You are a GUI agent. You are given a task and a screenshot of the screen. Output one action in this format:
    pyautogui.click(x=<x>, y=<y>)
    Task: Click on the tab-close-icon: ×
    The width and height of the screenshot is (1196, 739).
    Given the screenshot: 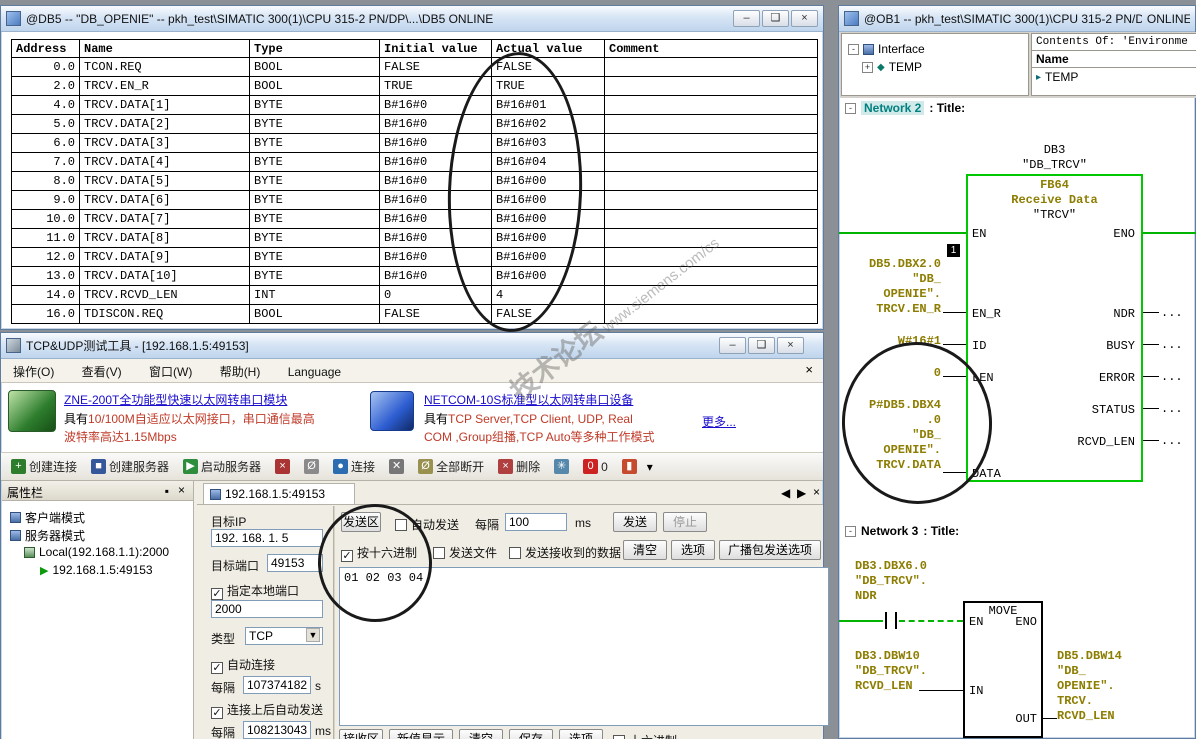 What is the action you would take?
    pyautogui.click(x=816, y=492)
    